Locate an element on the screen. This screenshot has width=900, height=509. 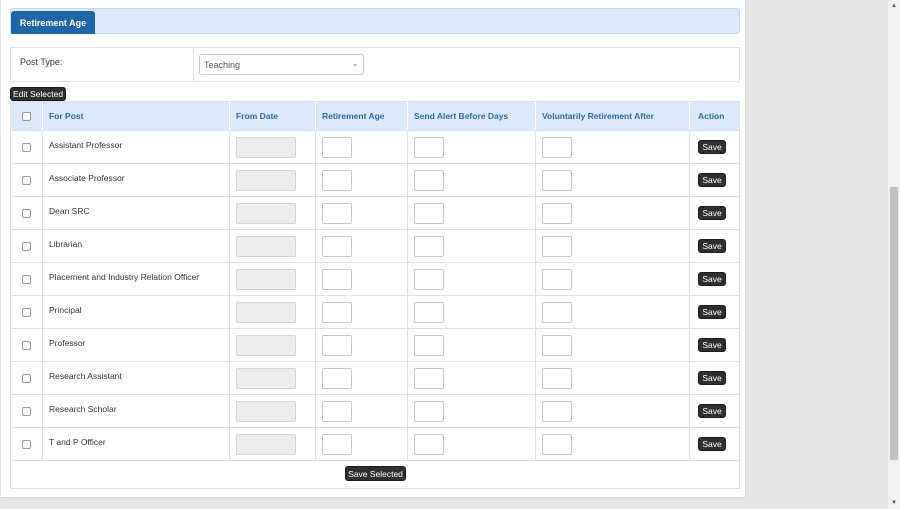
table-footer: Save Selected is located at coordinates (375, 474).